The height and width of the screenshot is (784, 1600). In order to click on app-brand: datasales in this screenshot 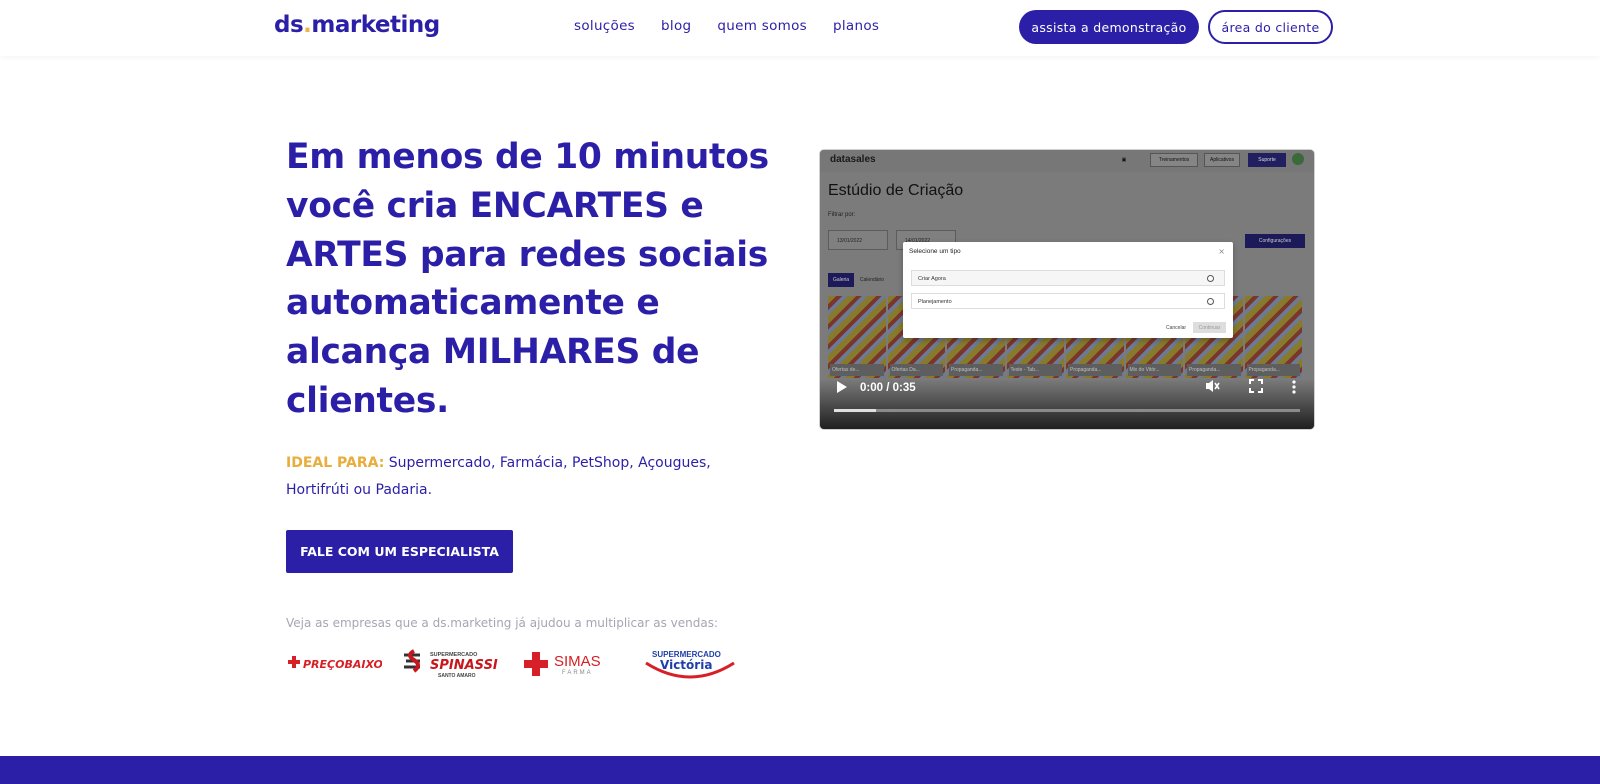, I will do `click(853, 159)`.